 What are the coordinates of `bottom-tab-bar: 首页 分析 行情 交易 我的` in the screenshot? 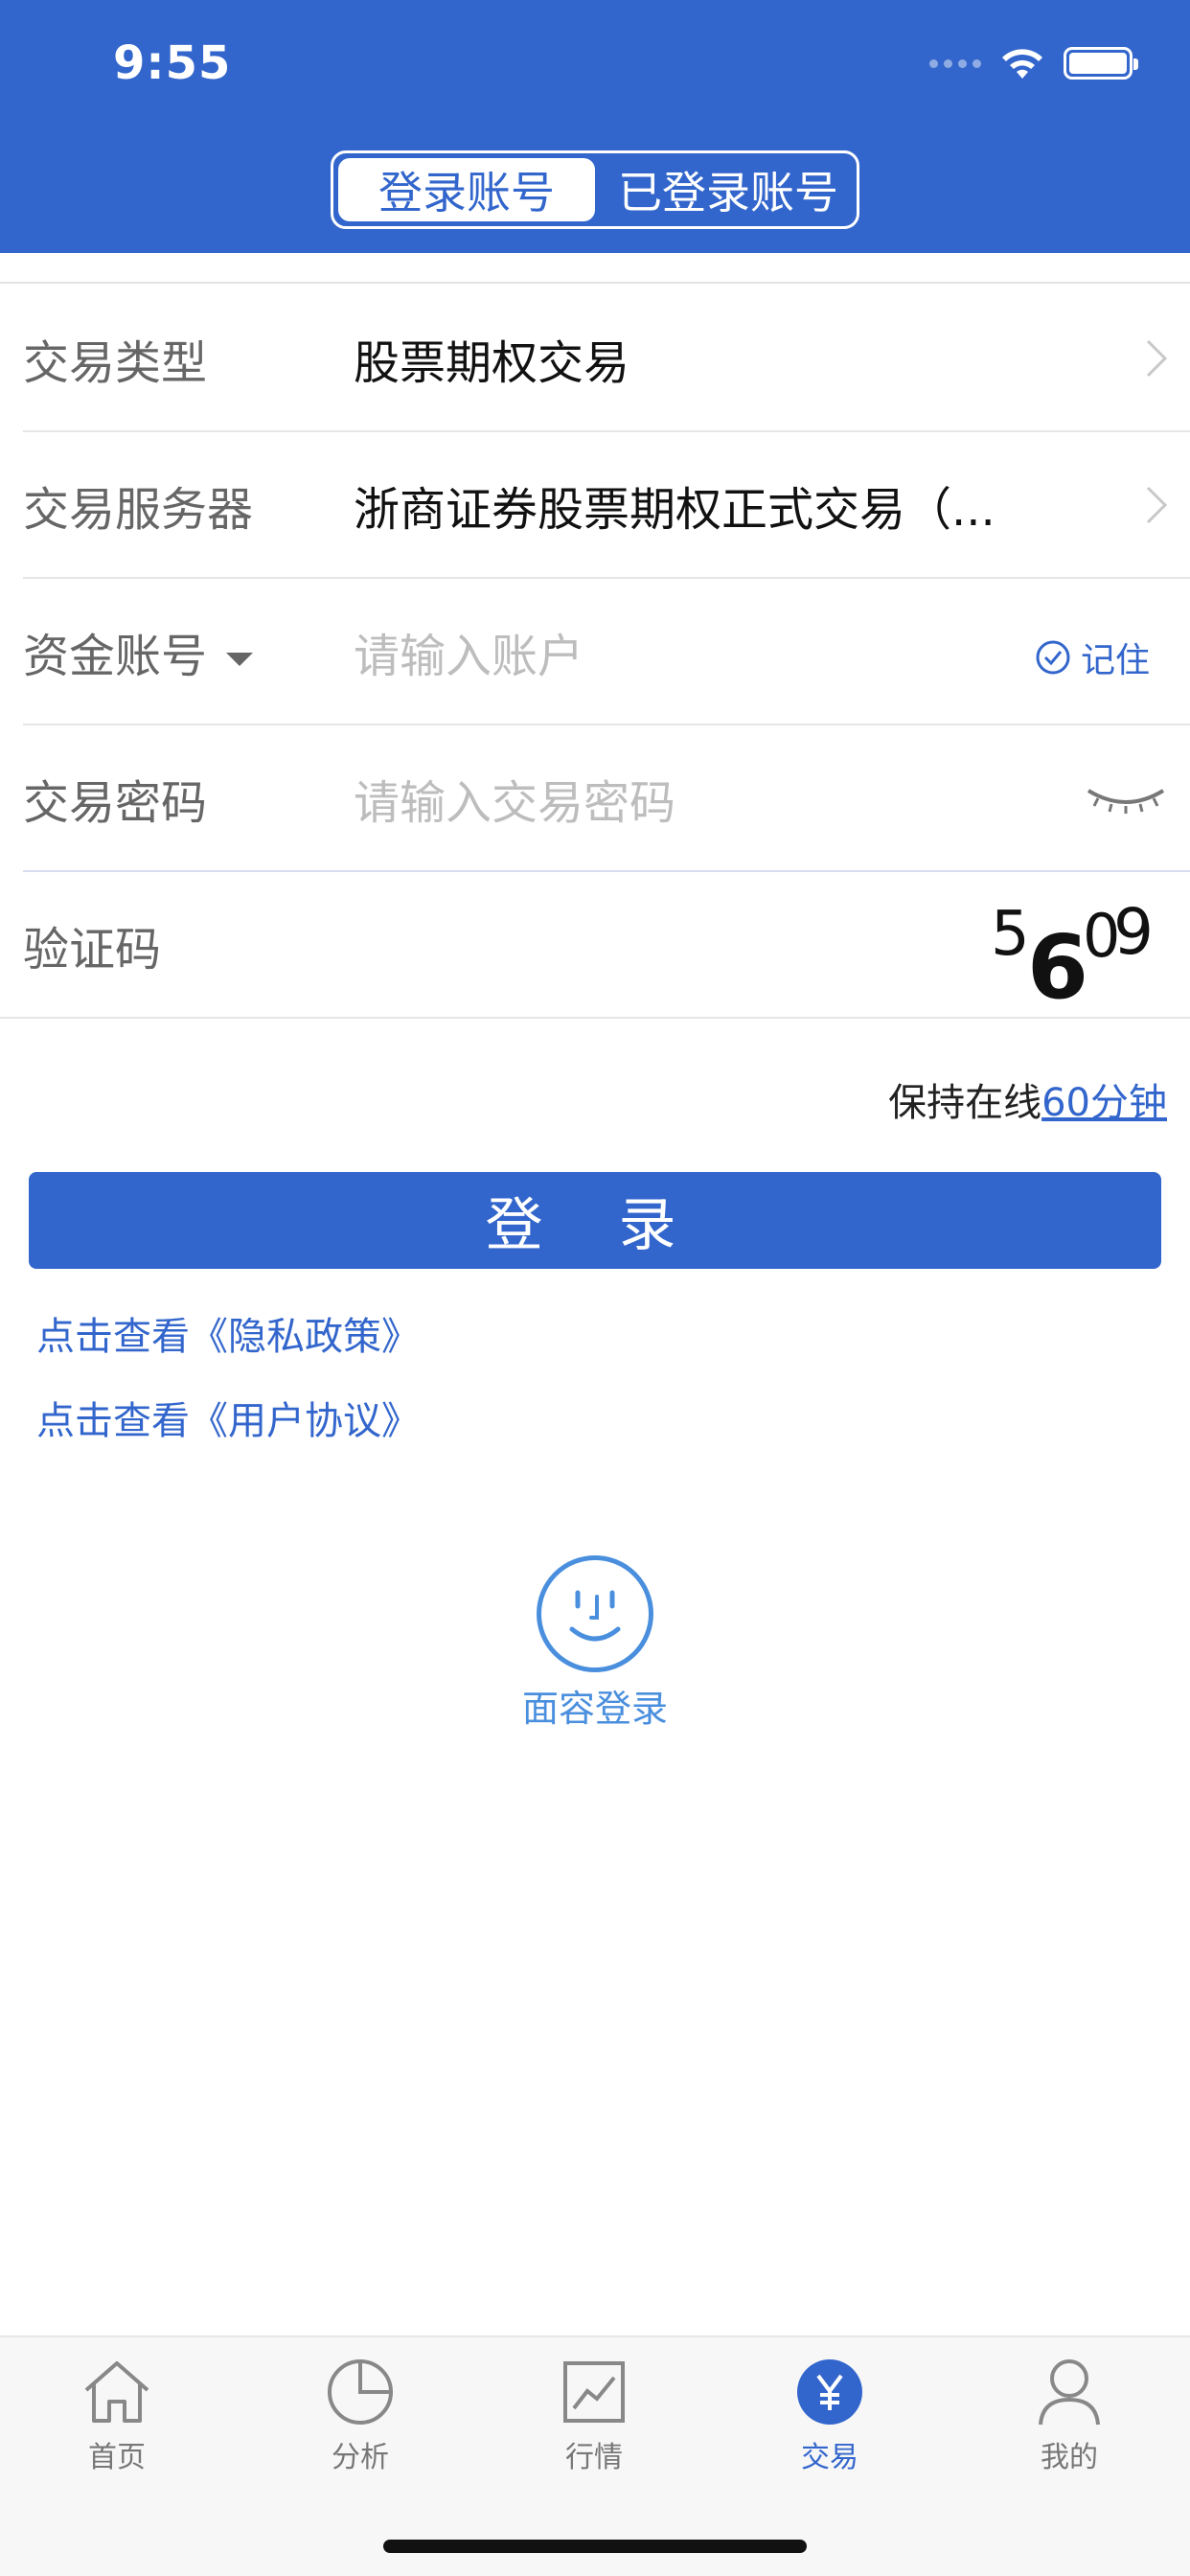 It's located at (595, 2455).